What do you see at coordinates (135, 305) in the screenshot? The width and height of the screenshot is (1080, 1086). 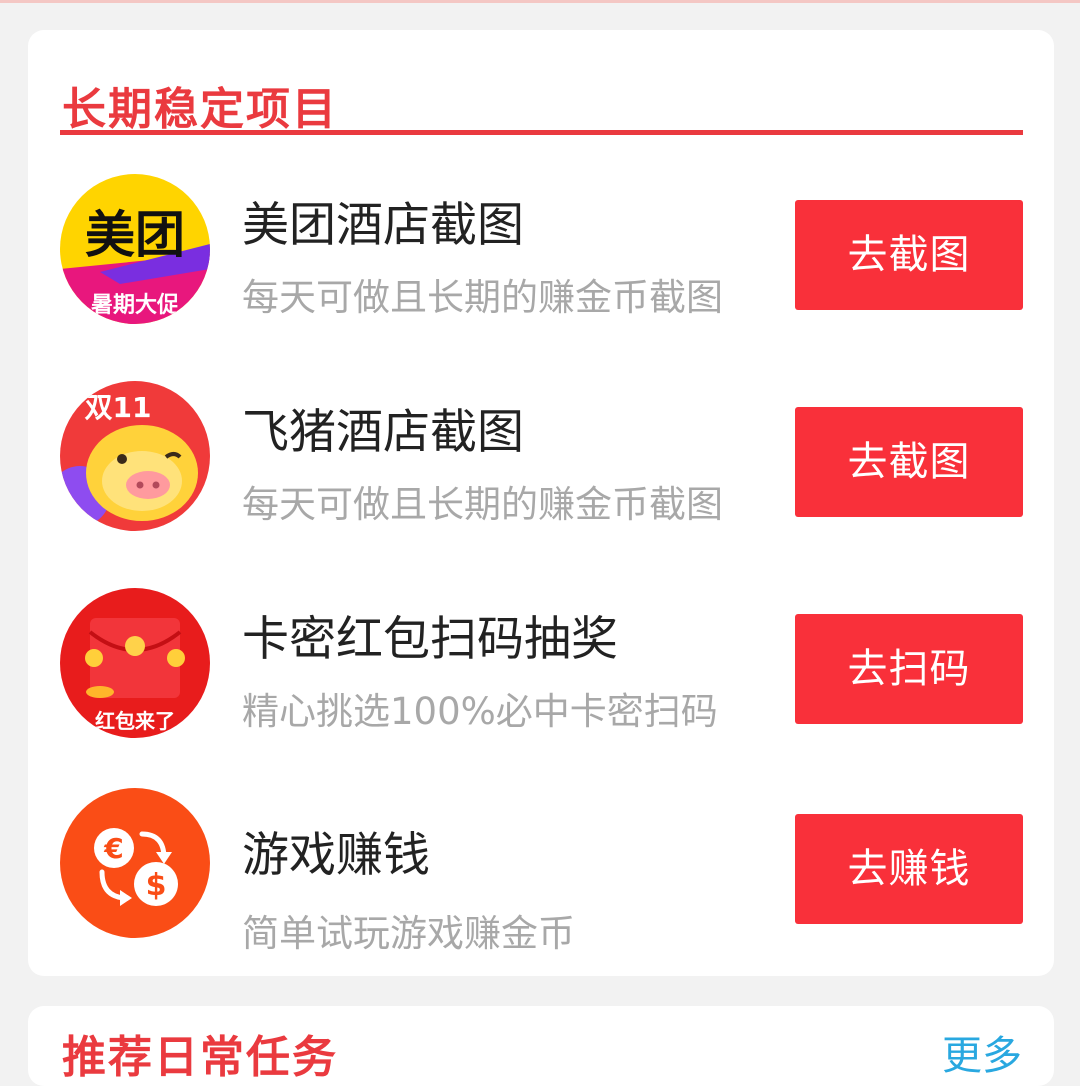 I see `meituan-banner-text: 暑期大促` at bounding box center [135, 305].